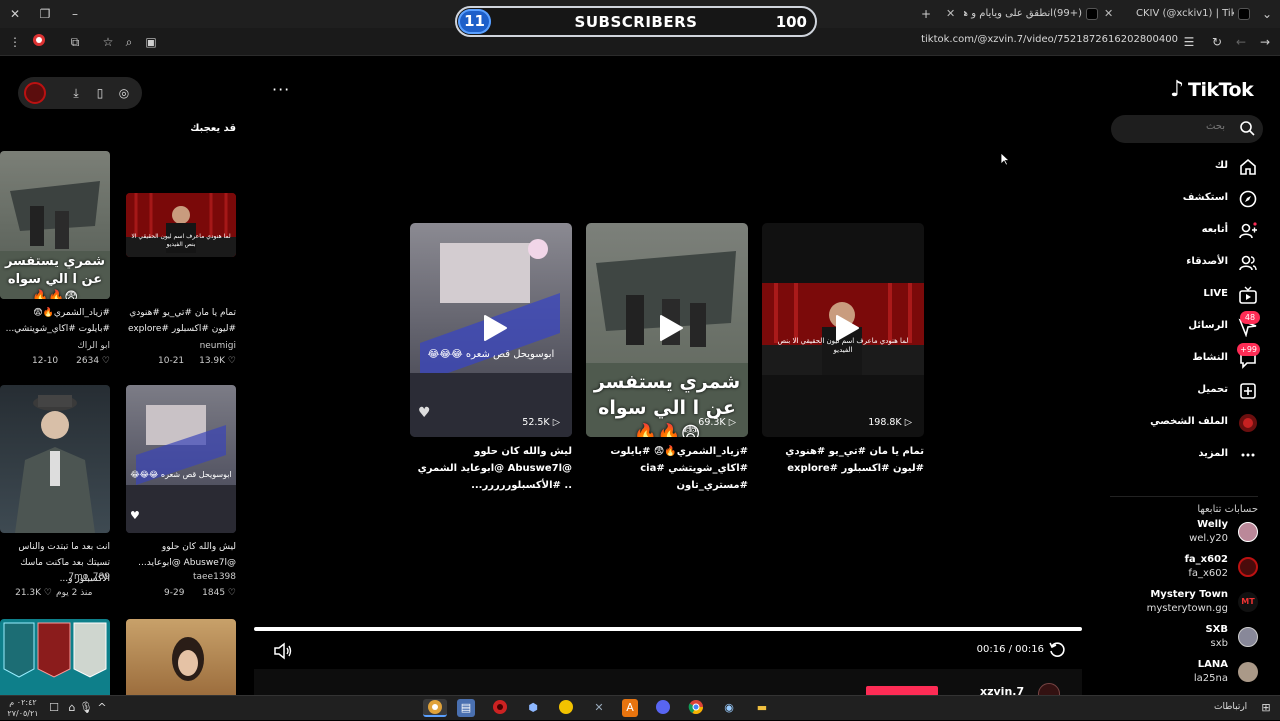 This screenshot has height=721, width=1280. I want to click on compass-share-icon: ◎, so click(124, 93).